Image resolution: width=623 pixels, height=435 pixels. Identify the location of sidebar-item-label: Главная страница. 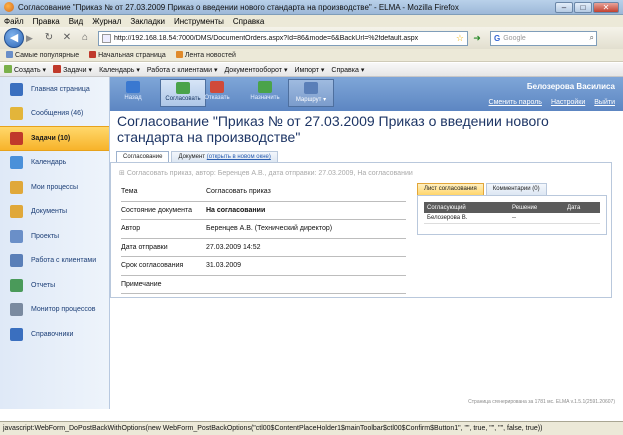
(60, 89).